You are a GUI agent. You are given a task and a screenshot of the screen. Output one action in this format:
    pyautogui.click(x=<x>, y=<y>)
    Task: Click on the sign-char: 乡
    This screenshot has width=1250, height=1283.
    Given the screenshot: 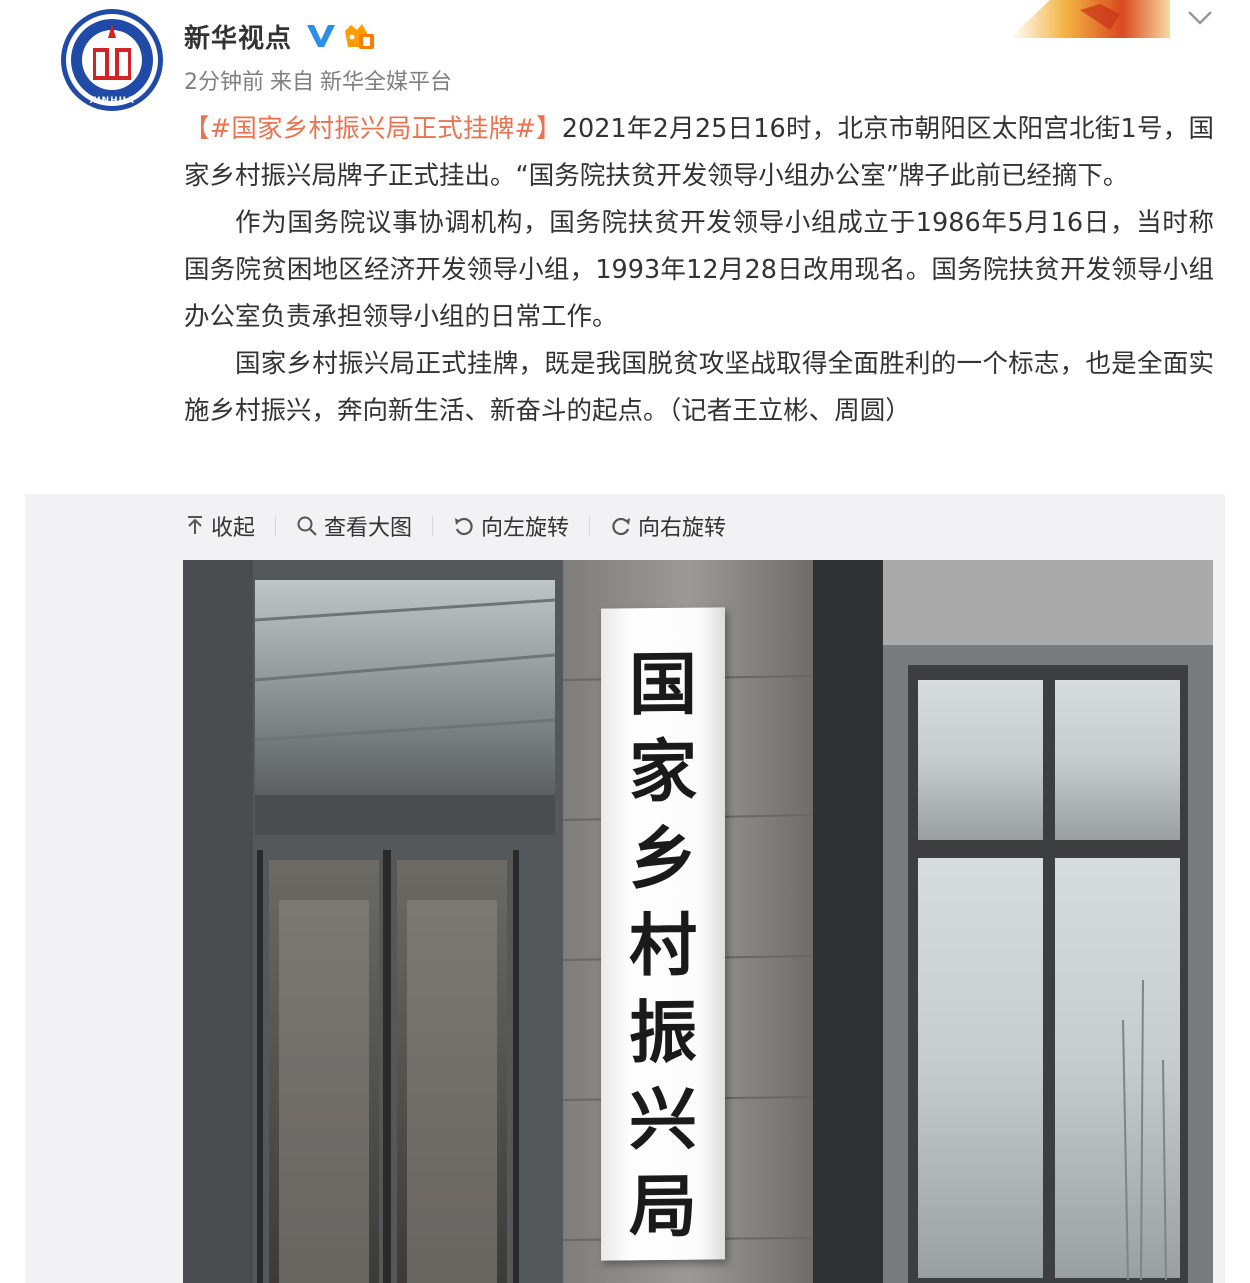 What is the action you would take?
    pyautogui.click(x=662, y=859)
    